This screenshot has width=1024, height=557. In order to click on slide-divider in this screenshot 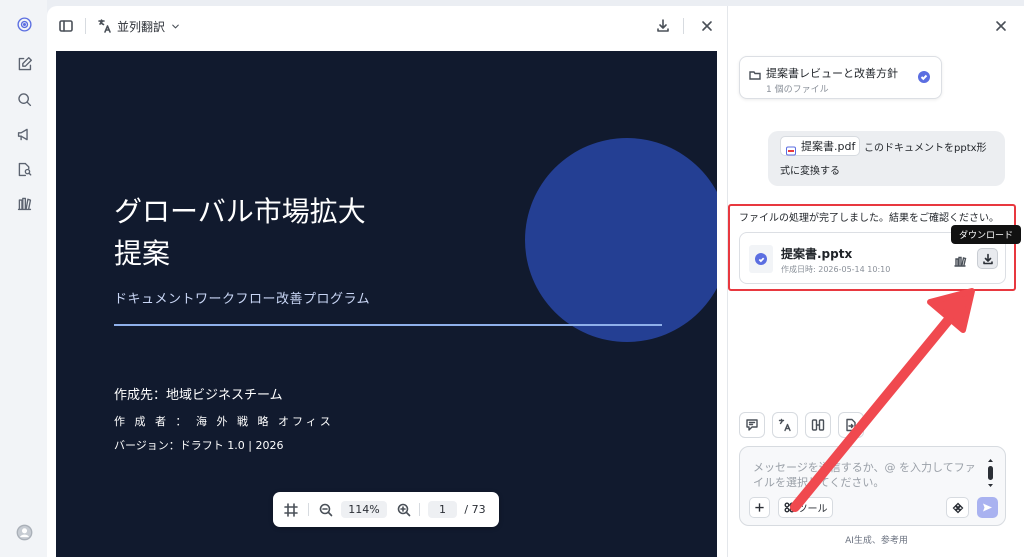, I will do `click(388, 325)`.